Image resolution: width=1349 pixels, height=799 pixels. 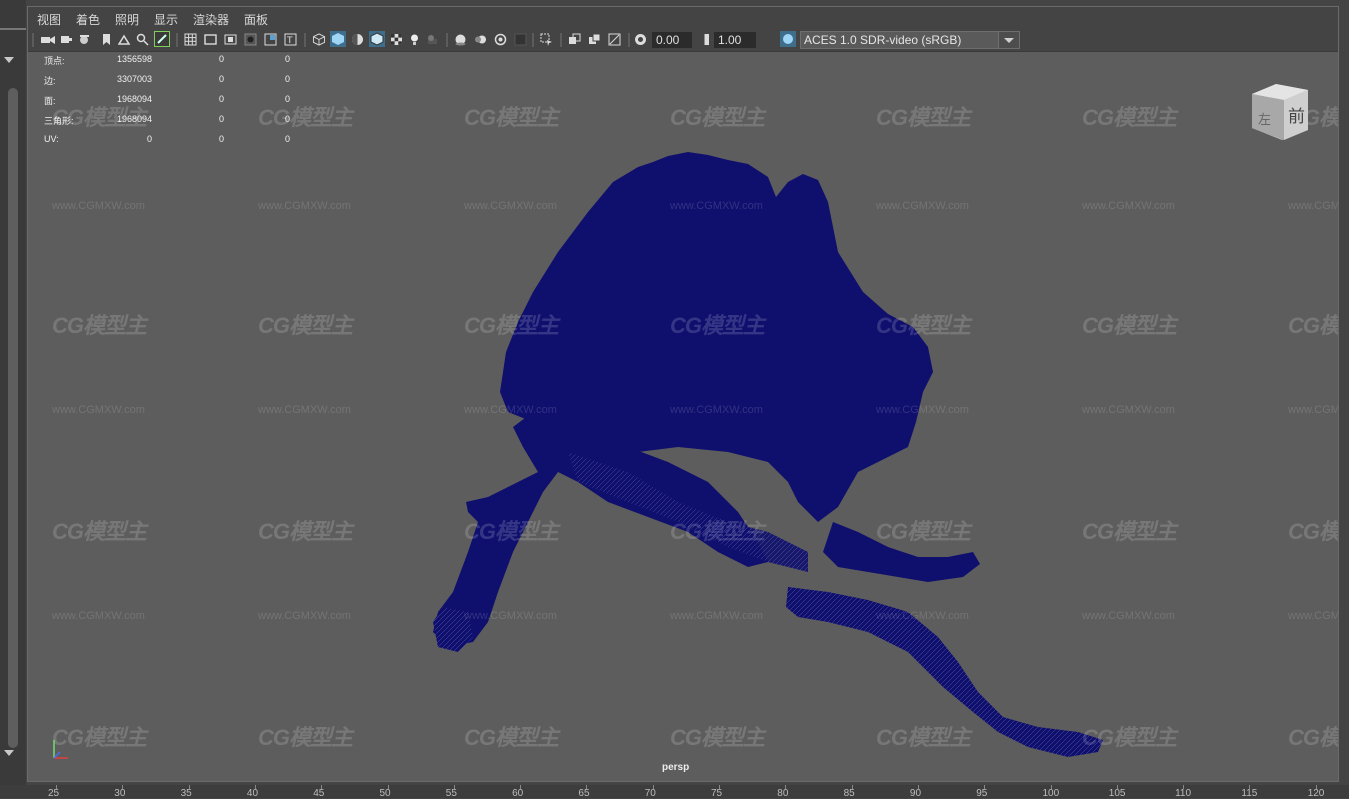 I want to click on camera-lock-icon, so click(x=84, y=39).